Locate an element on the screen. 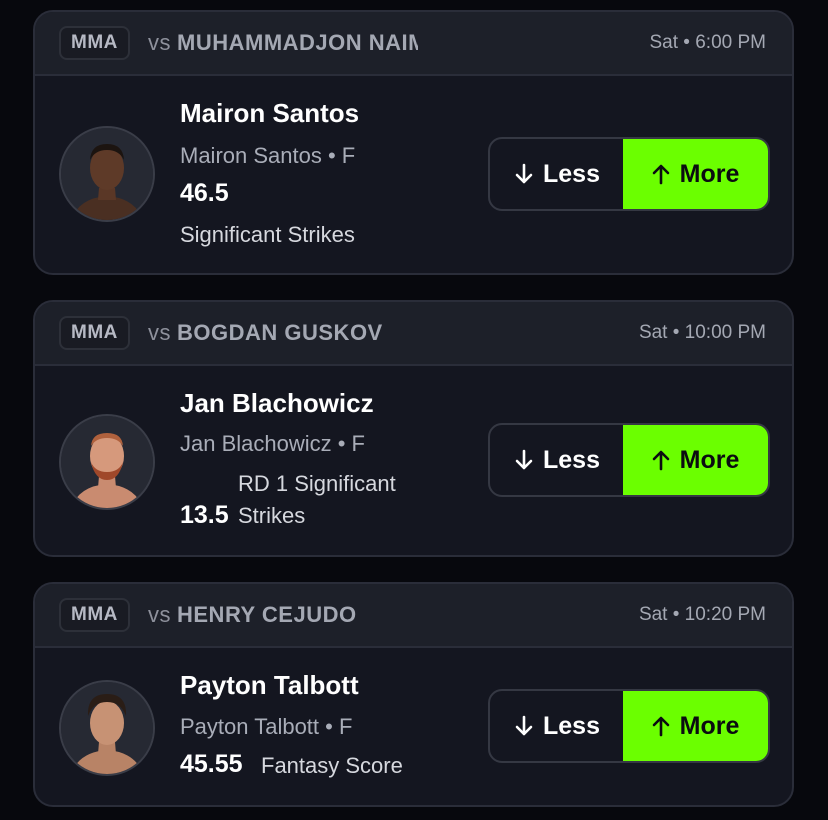 The width and height of the screenshot is (828, 820). stat-type: Significant Strikes is located at coordinates (267, 234).